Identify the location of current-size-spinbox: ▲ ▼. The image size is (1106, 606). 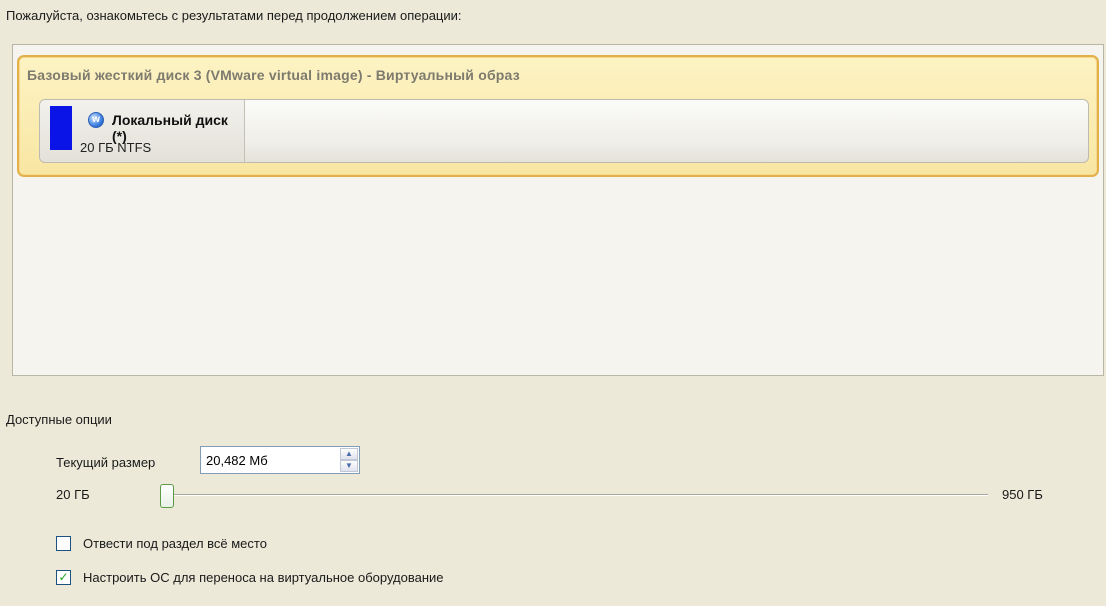
(280, 460).